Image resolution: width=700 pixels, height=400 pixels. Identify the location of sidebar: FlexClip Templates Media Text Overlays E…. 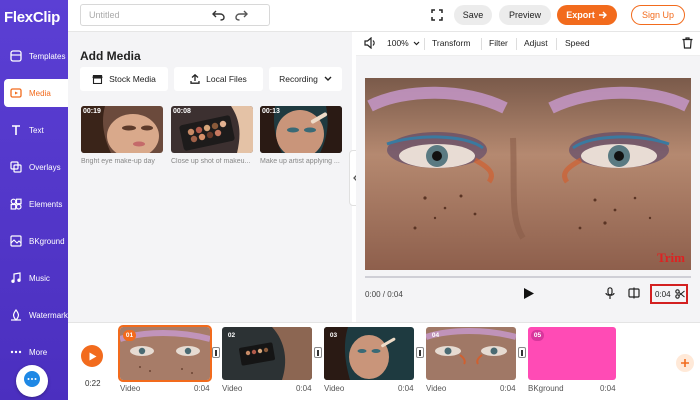
(34, 200).